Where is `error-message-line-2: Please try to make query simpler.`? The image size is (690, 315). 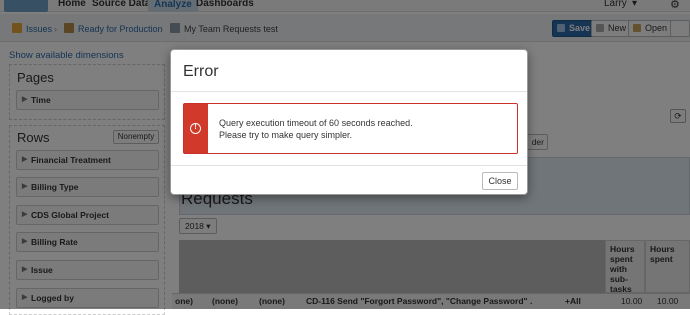 error-message-line-2: Please try to make query simpler. is located at coordinates (286, 135).